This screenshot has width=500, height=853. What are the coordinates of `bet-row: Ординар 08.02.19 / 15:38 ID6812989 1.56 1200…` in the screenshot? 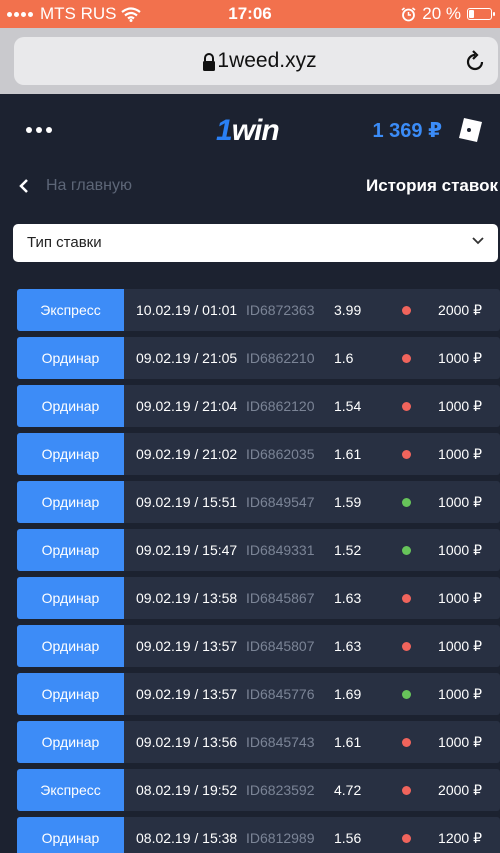 It's located at (258, 835).